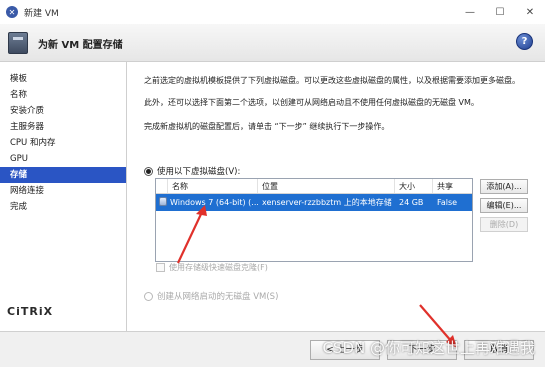 This screenshot has width=545, height=367. Describe the element at coordinates (218, 267) in the screenshot. I see `fast-clone-label: 使用存储级快速磁盘克隆(F)` at that location.